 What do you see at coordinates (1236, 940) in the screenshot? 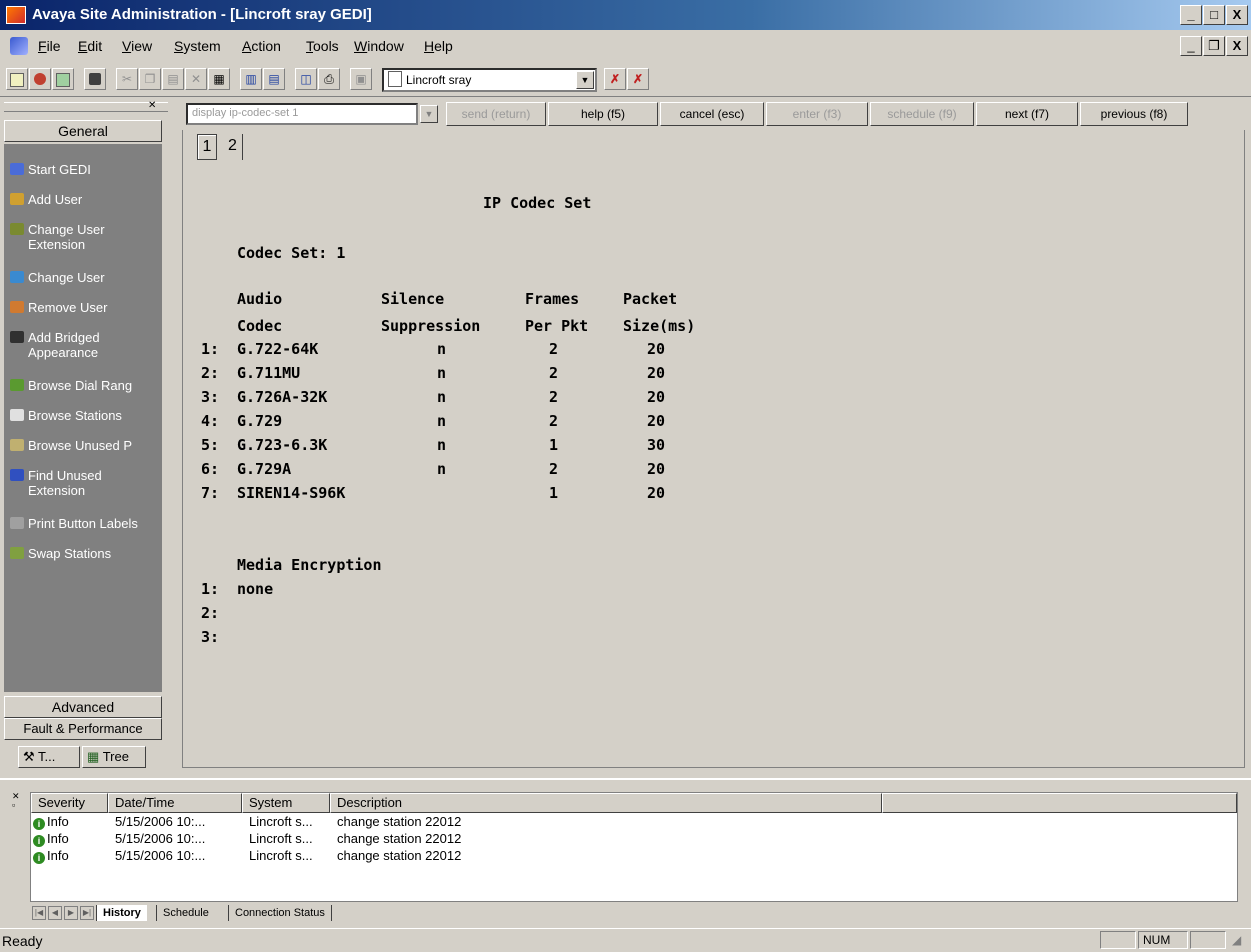
I see `resize-grip-icon: ◢` at bounding box center [1236, 940].